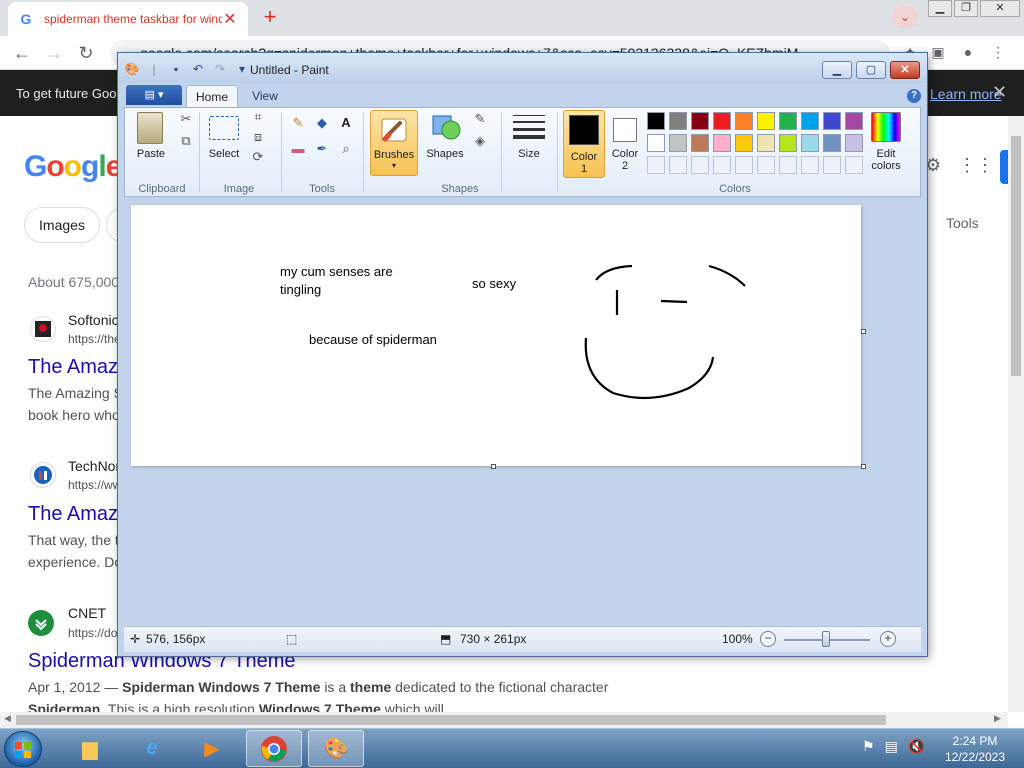  I want to click on text-icon: A, so click(346, 123).